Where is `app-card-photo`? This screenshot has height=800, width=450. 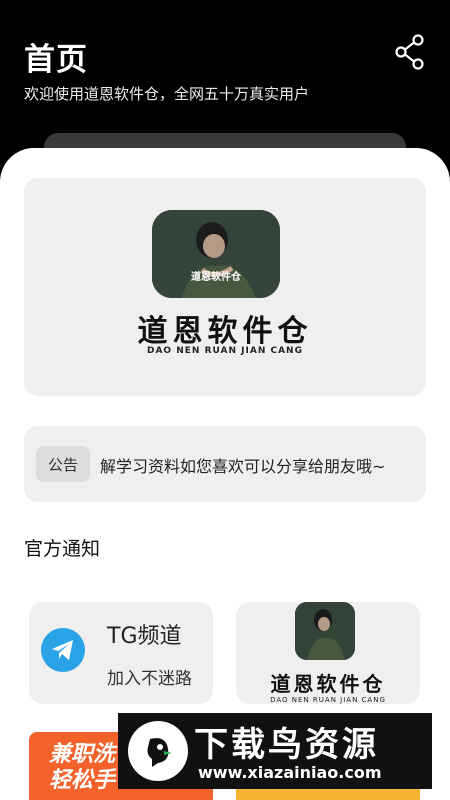 app-card-photo is located at coordinates (325, 631).